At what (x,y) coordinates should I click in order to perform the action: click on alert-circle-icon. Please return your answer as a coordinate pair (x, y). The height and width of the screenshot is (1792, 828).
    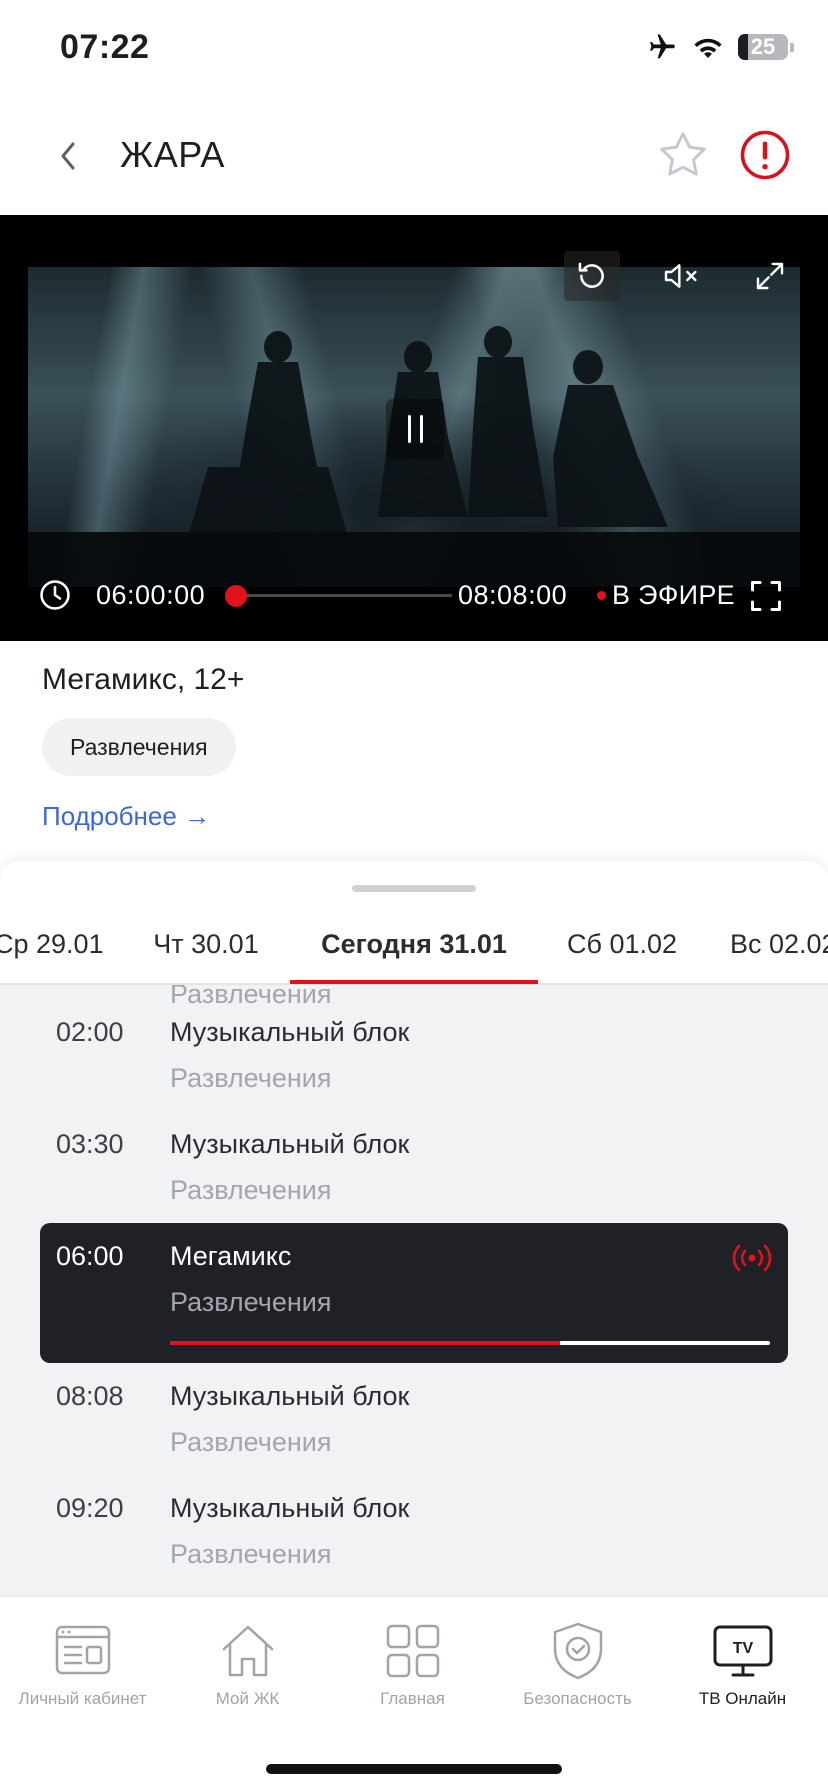
    Looking at the image, I should click on (765, 155).